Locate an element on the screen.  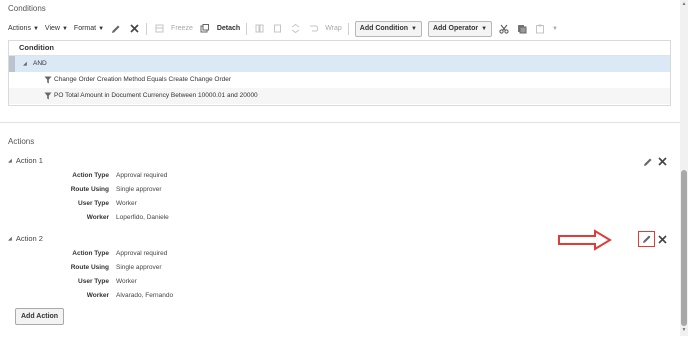
view-menu: View ▼ is located at coordinates (56, 28).